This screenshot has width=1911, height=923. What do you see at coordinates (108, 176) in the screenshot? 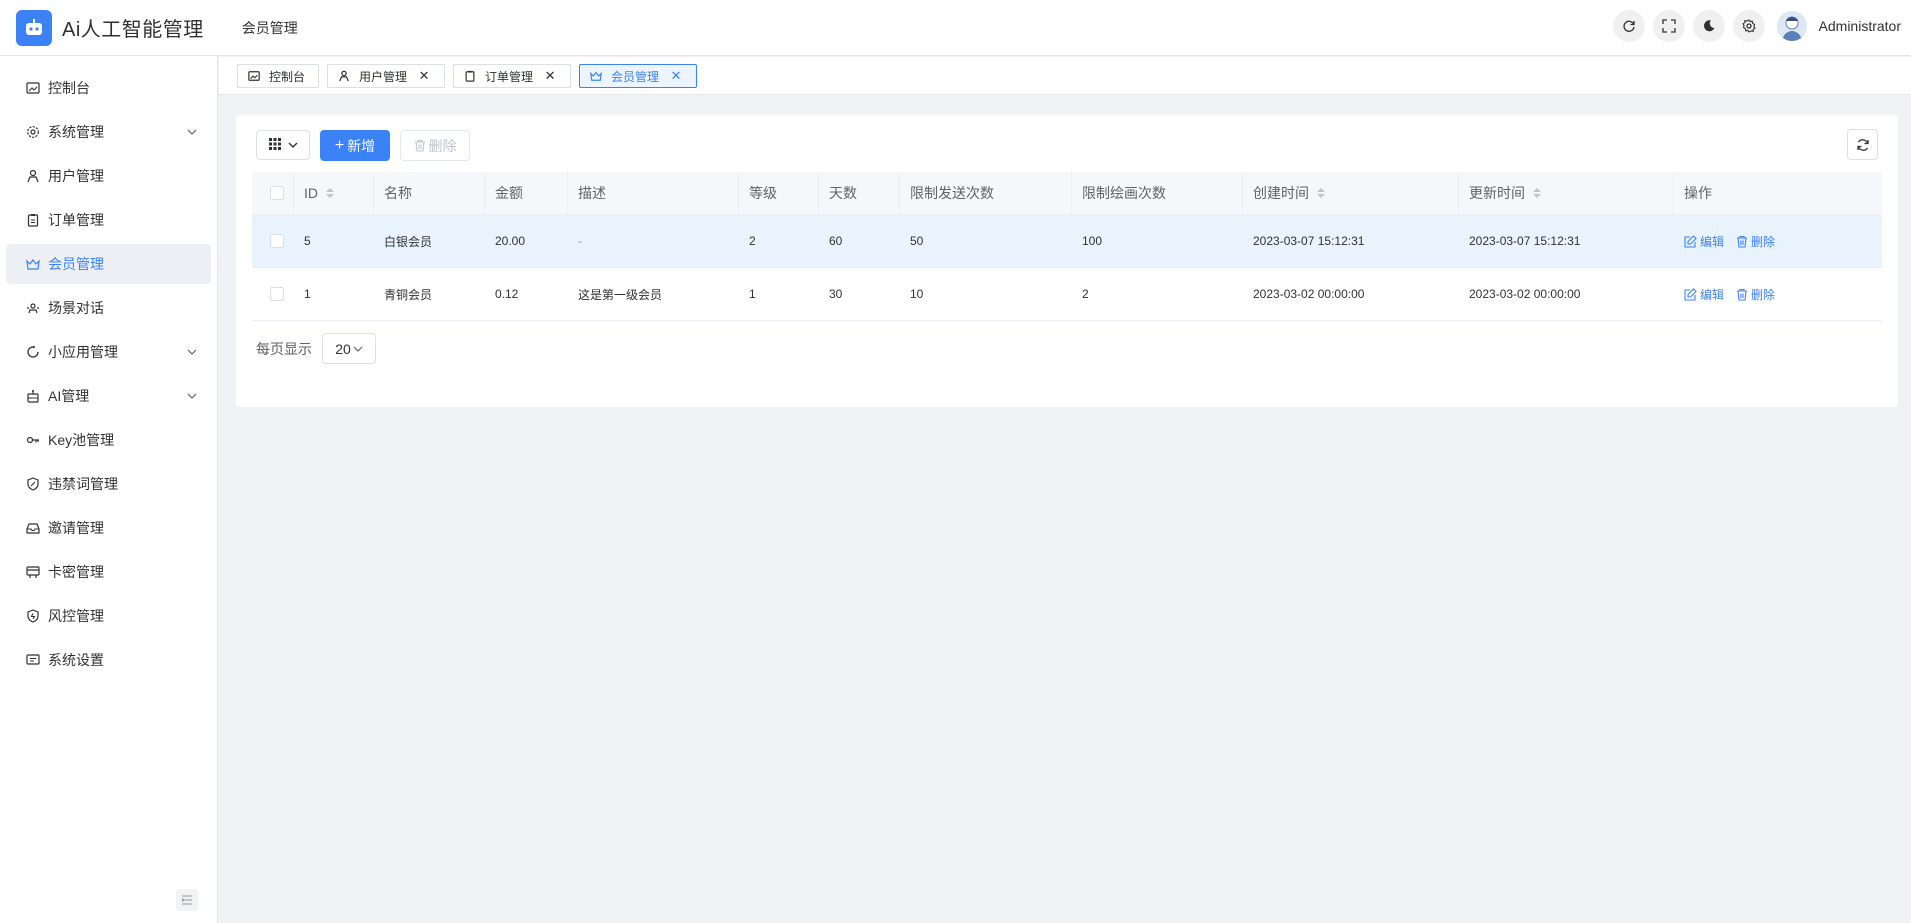
I see `sidebar-item-users: 用户管理` at bounding box center [108, 176].